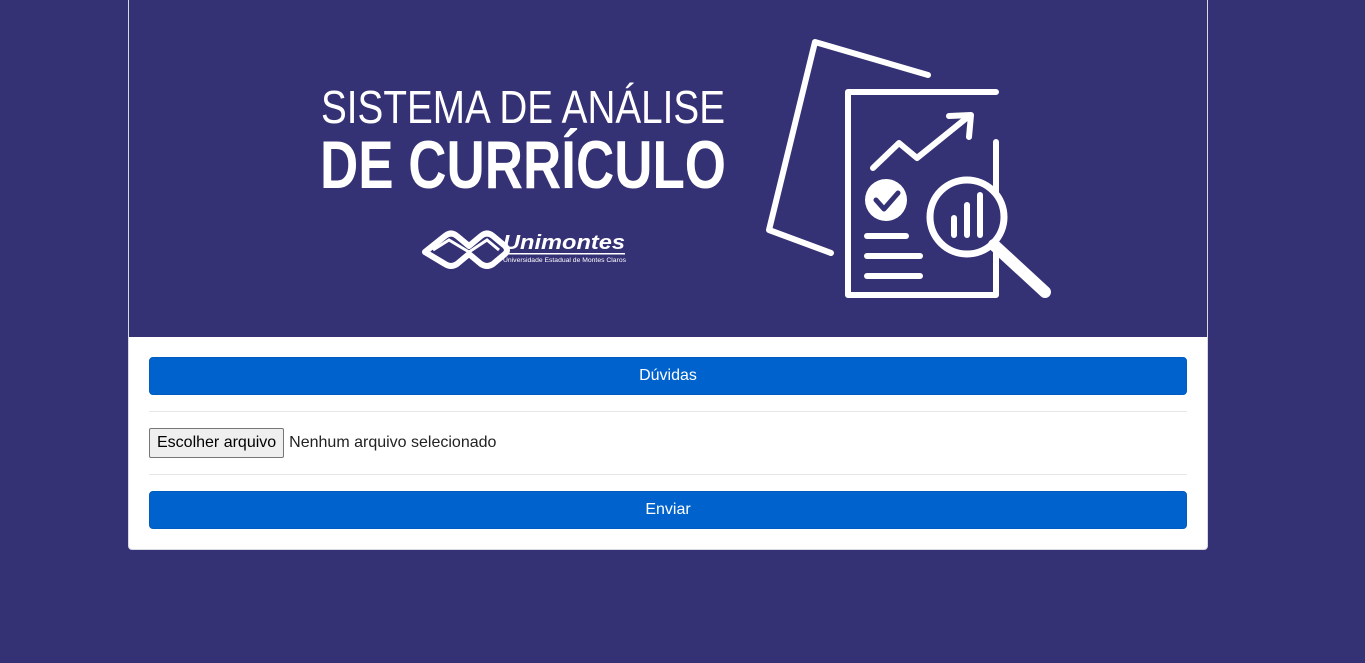  Describe the element at coordinates (217, 443) in the screenshot. I see `choose-file-button: Escolher arquivo` at that location.